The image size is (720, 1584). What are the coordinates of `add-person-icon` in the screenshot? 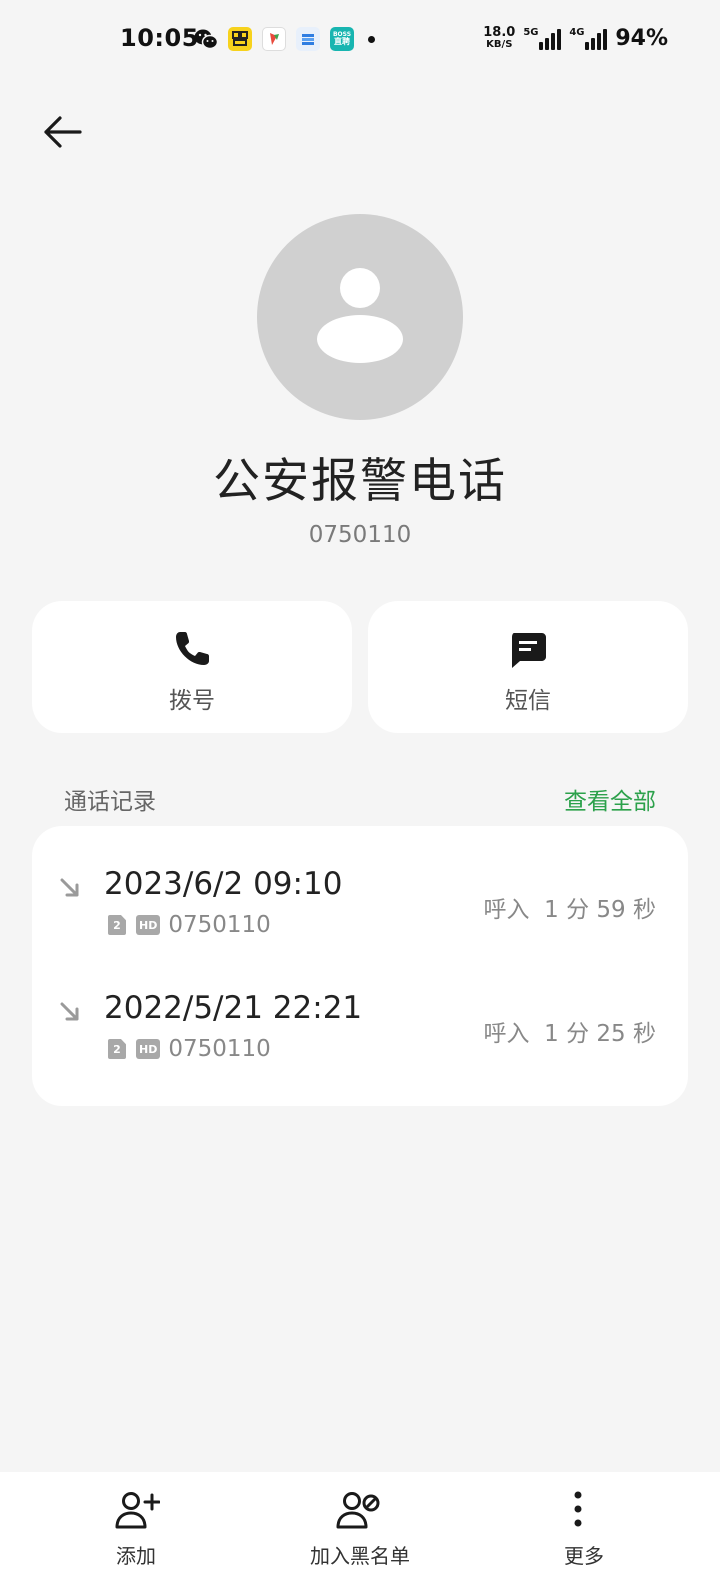 It's located at (137, 1510).